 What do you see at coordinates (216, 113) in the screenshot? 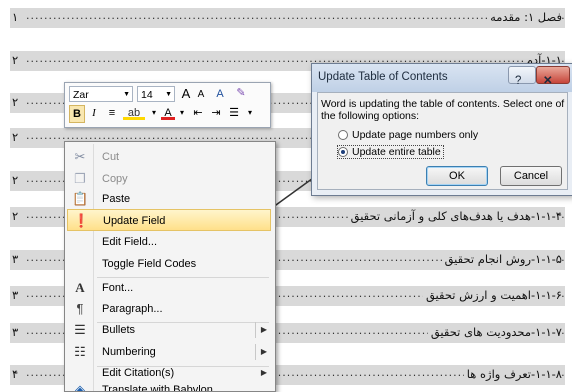
I see `increase-indent-icon: ⇥` at bounding box center [216, 113].